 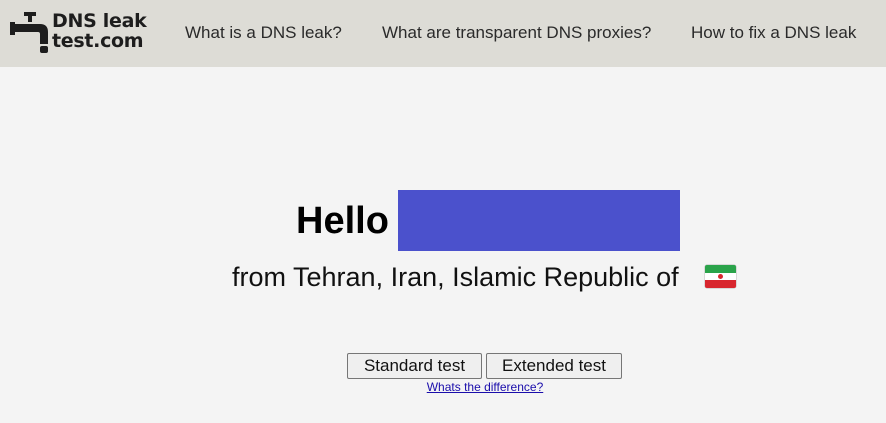 What do you see at coordinates (414, 366) in the screenshot?
I see `standard-test-button: Standard test` at bounding box center [414, 366].